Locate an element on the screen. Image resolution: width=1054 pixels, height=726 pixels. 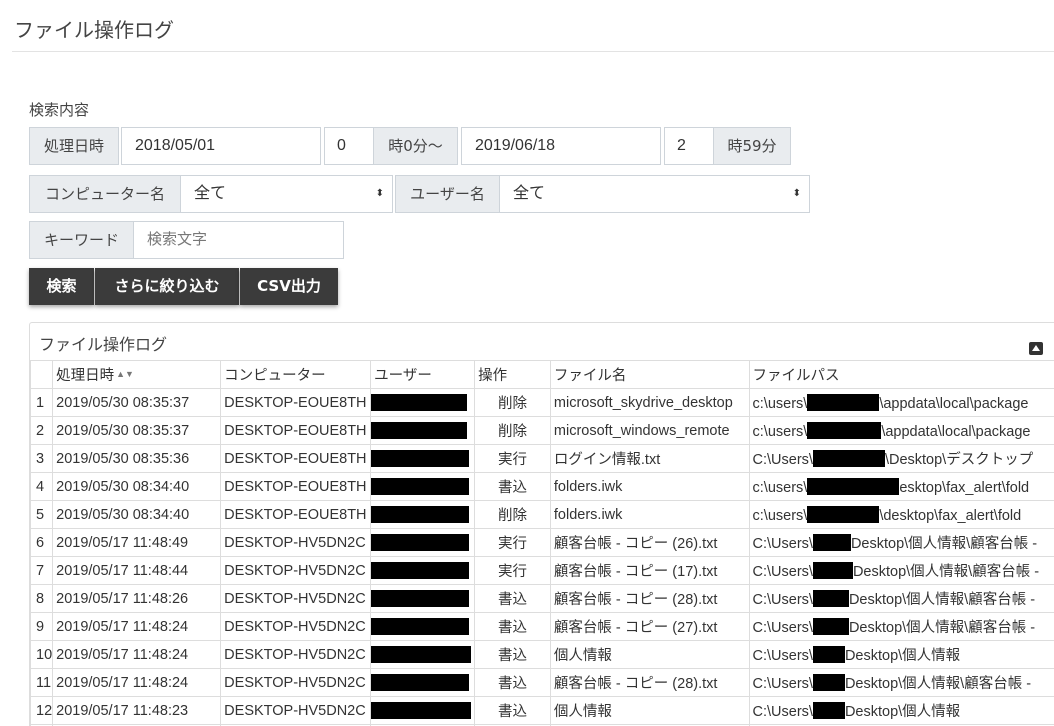
col-header-operation: 操作 is located at coordinates (512, 374).